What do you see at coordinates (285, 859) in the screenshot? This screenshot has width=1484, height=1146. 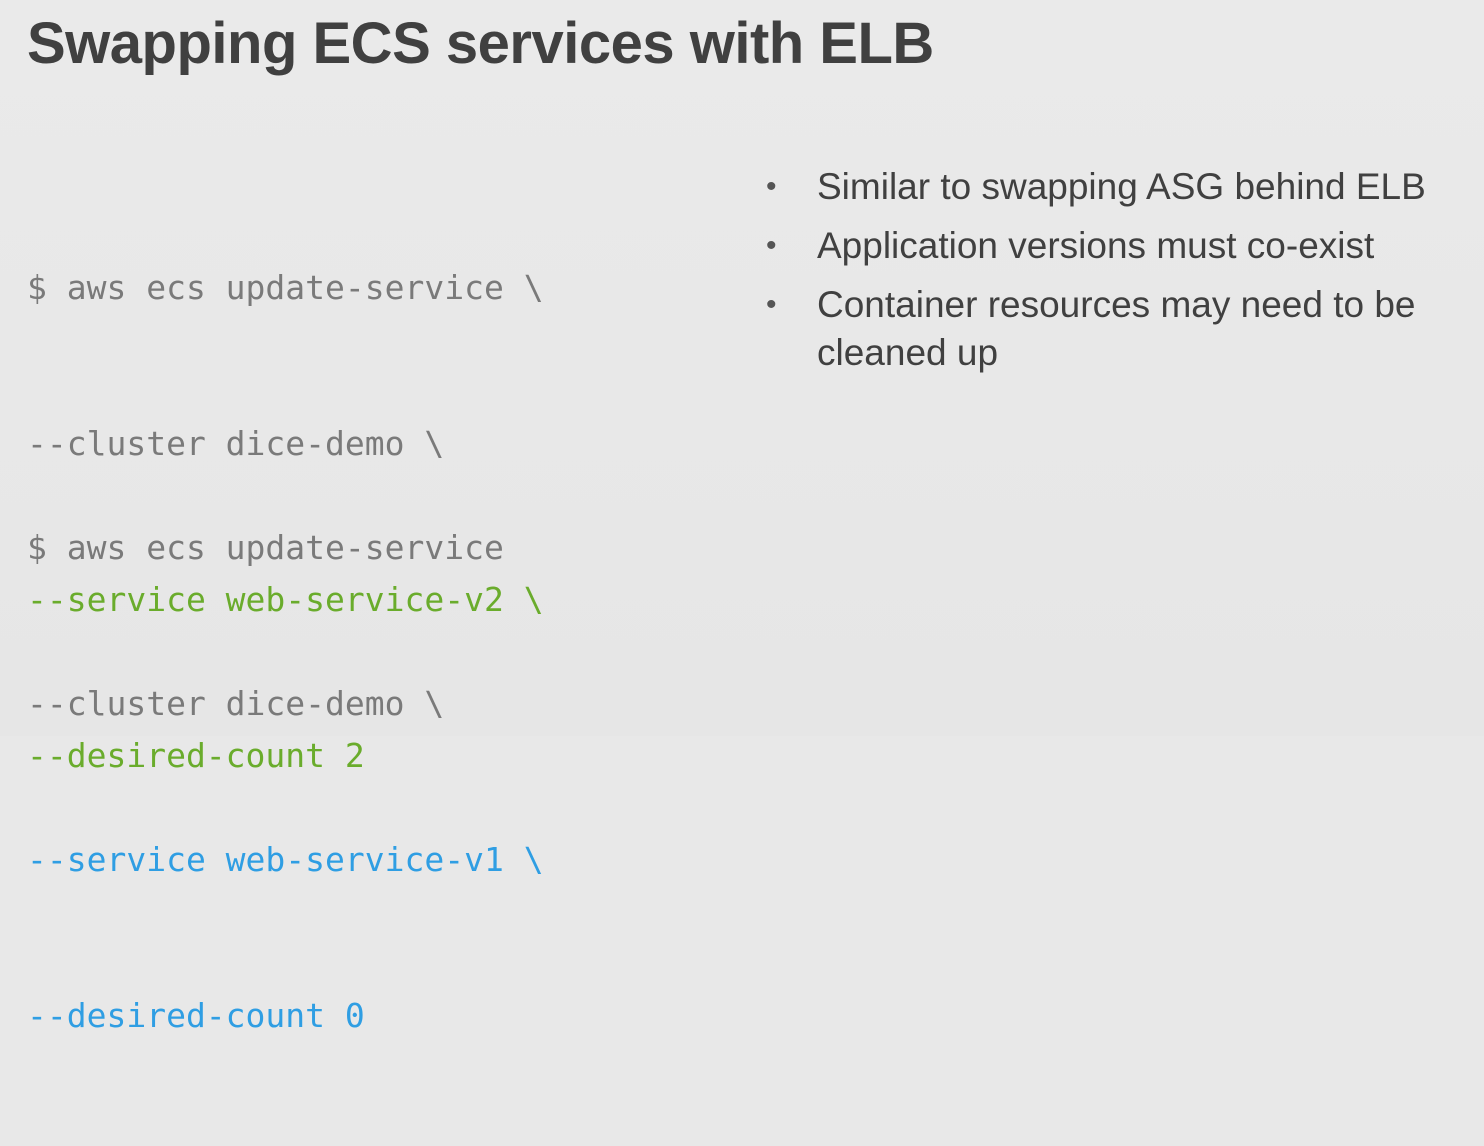 I see `code-line: --service web-service-v1 \` at bounding box center [285, 859].